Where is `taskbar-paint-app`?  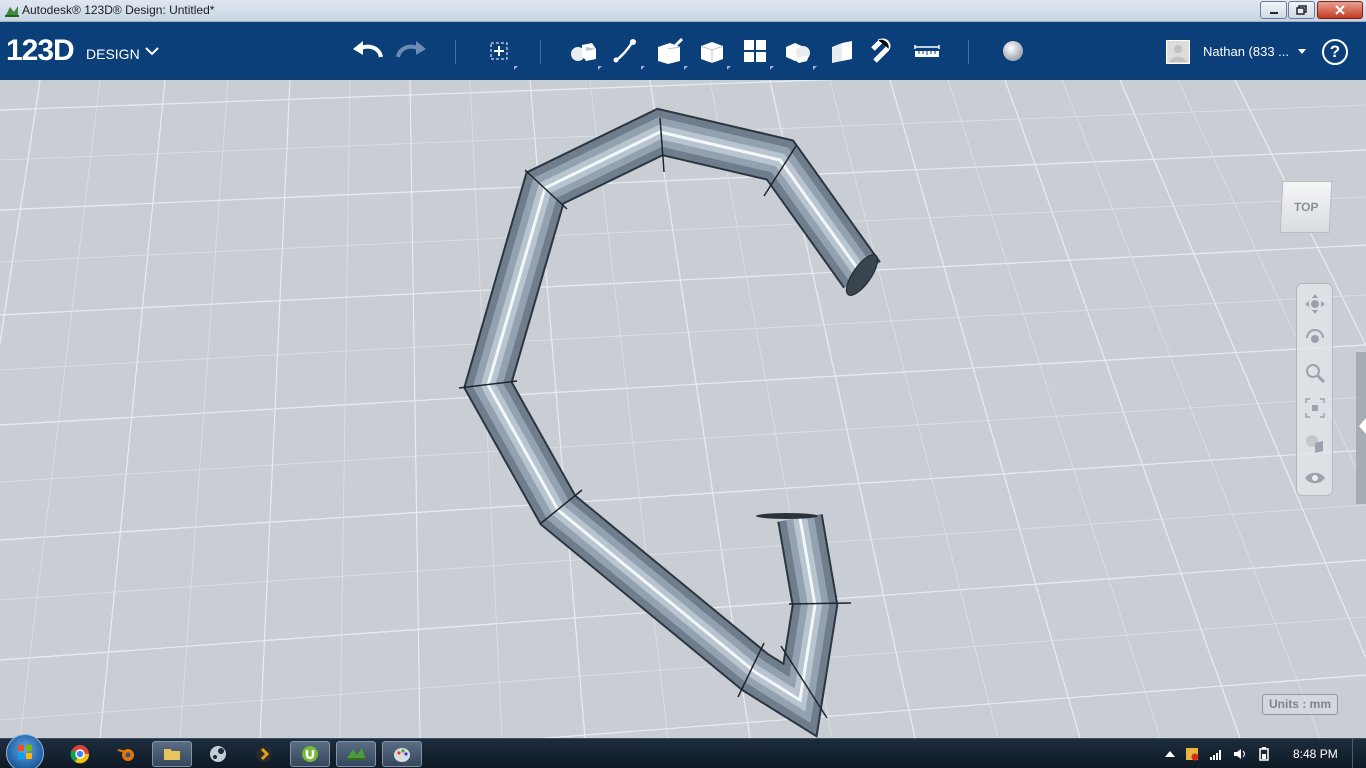
taskbar-paint-app is located at coordinates (402, 754).